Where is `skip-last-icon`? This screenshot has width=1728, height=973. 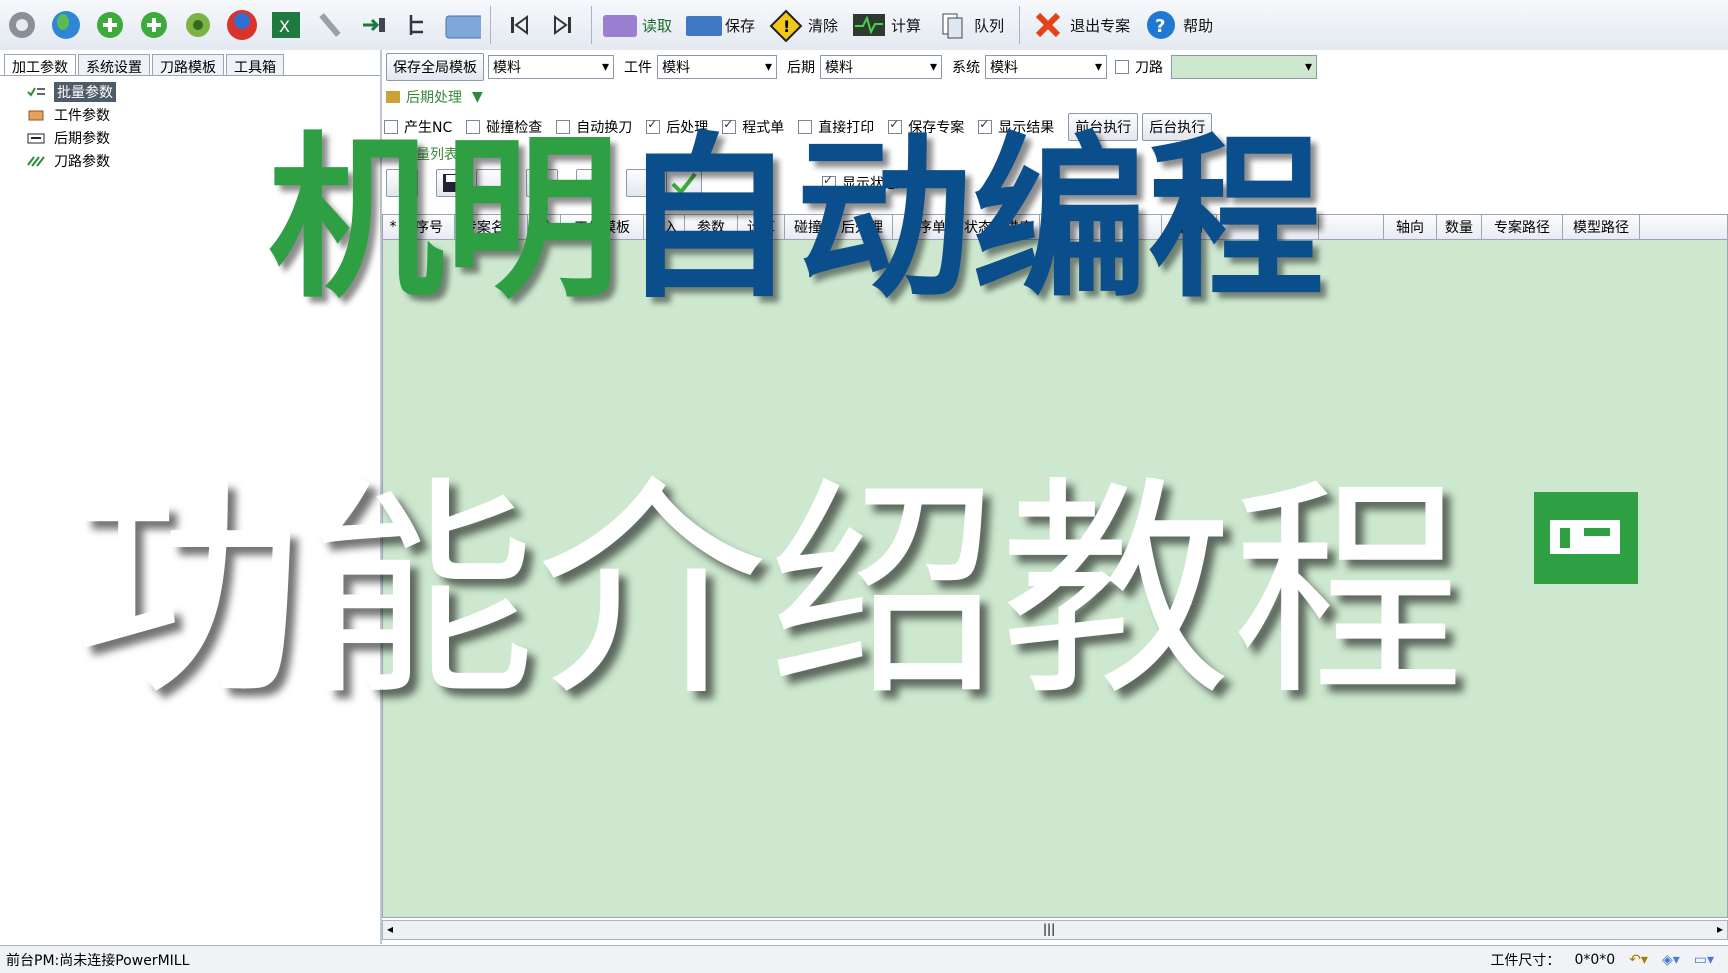 skip-last-icon is located at coordinates (563, 25).